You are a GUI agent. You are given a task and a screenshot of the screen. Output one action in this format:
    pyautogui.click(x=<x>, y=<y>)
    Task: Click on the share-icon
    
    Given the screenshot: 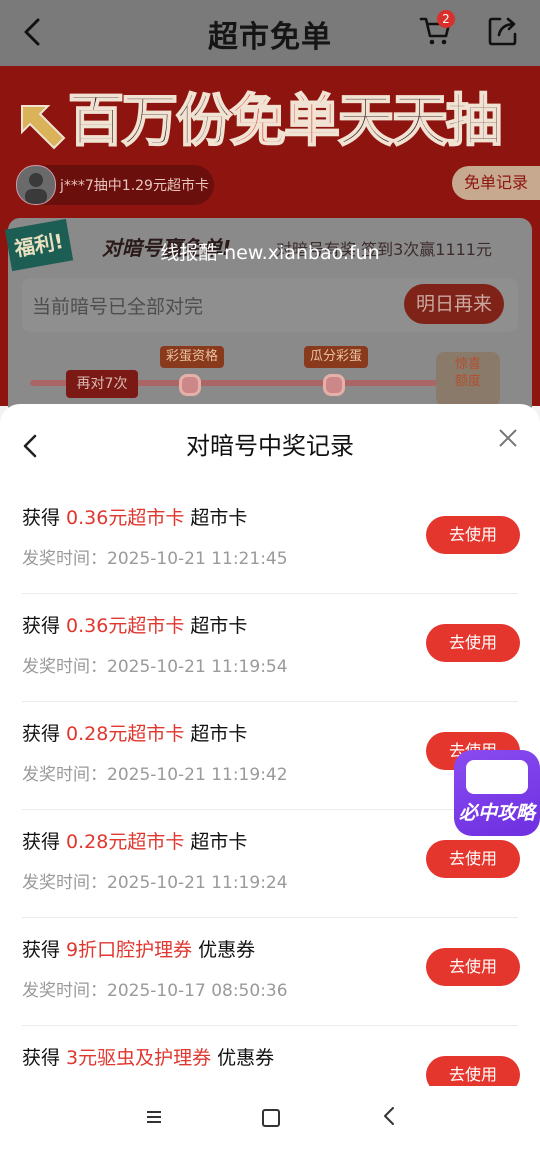 What is the action you would take?
    pyautogui.click(x=503, y=31)
    